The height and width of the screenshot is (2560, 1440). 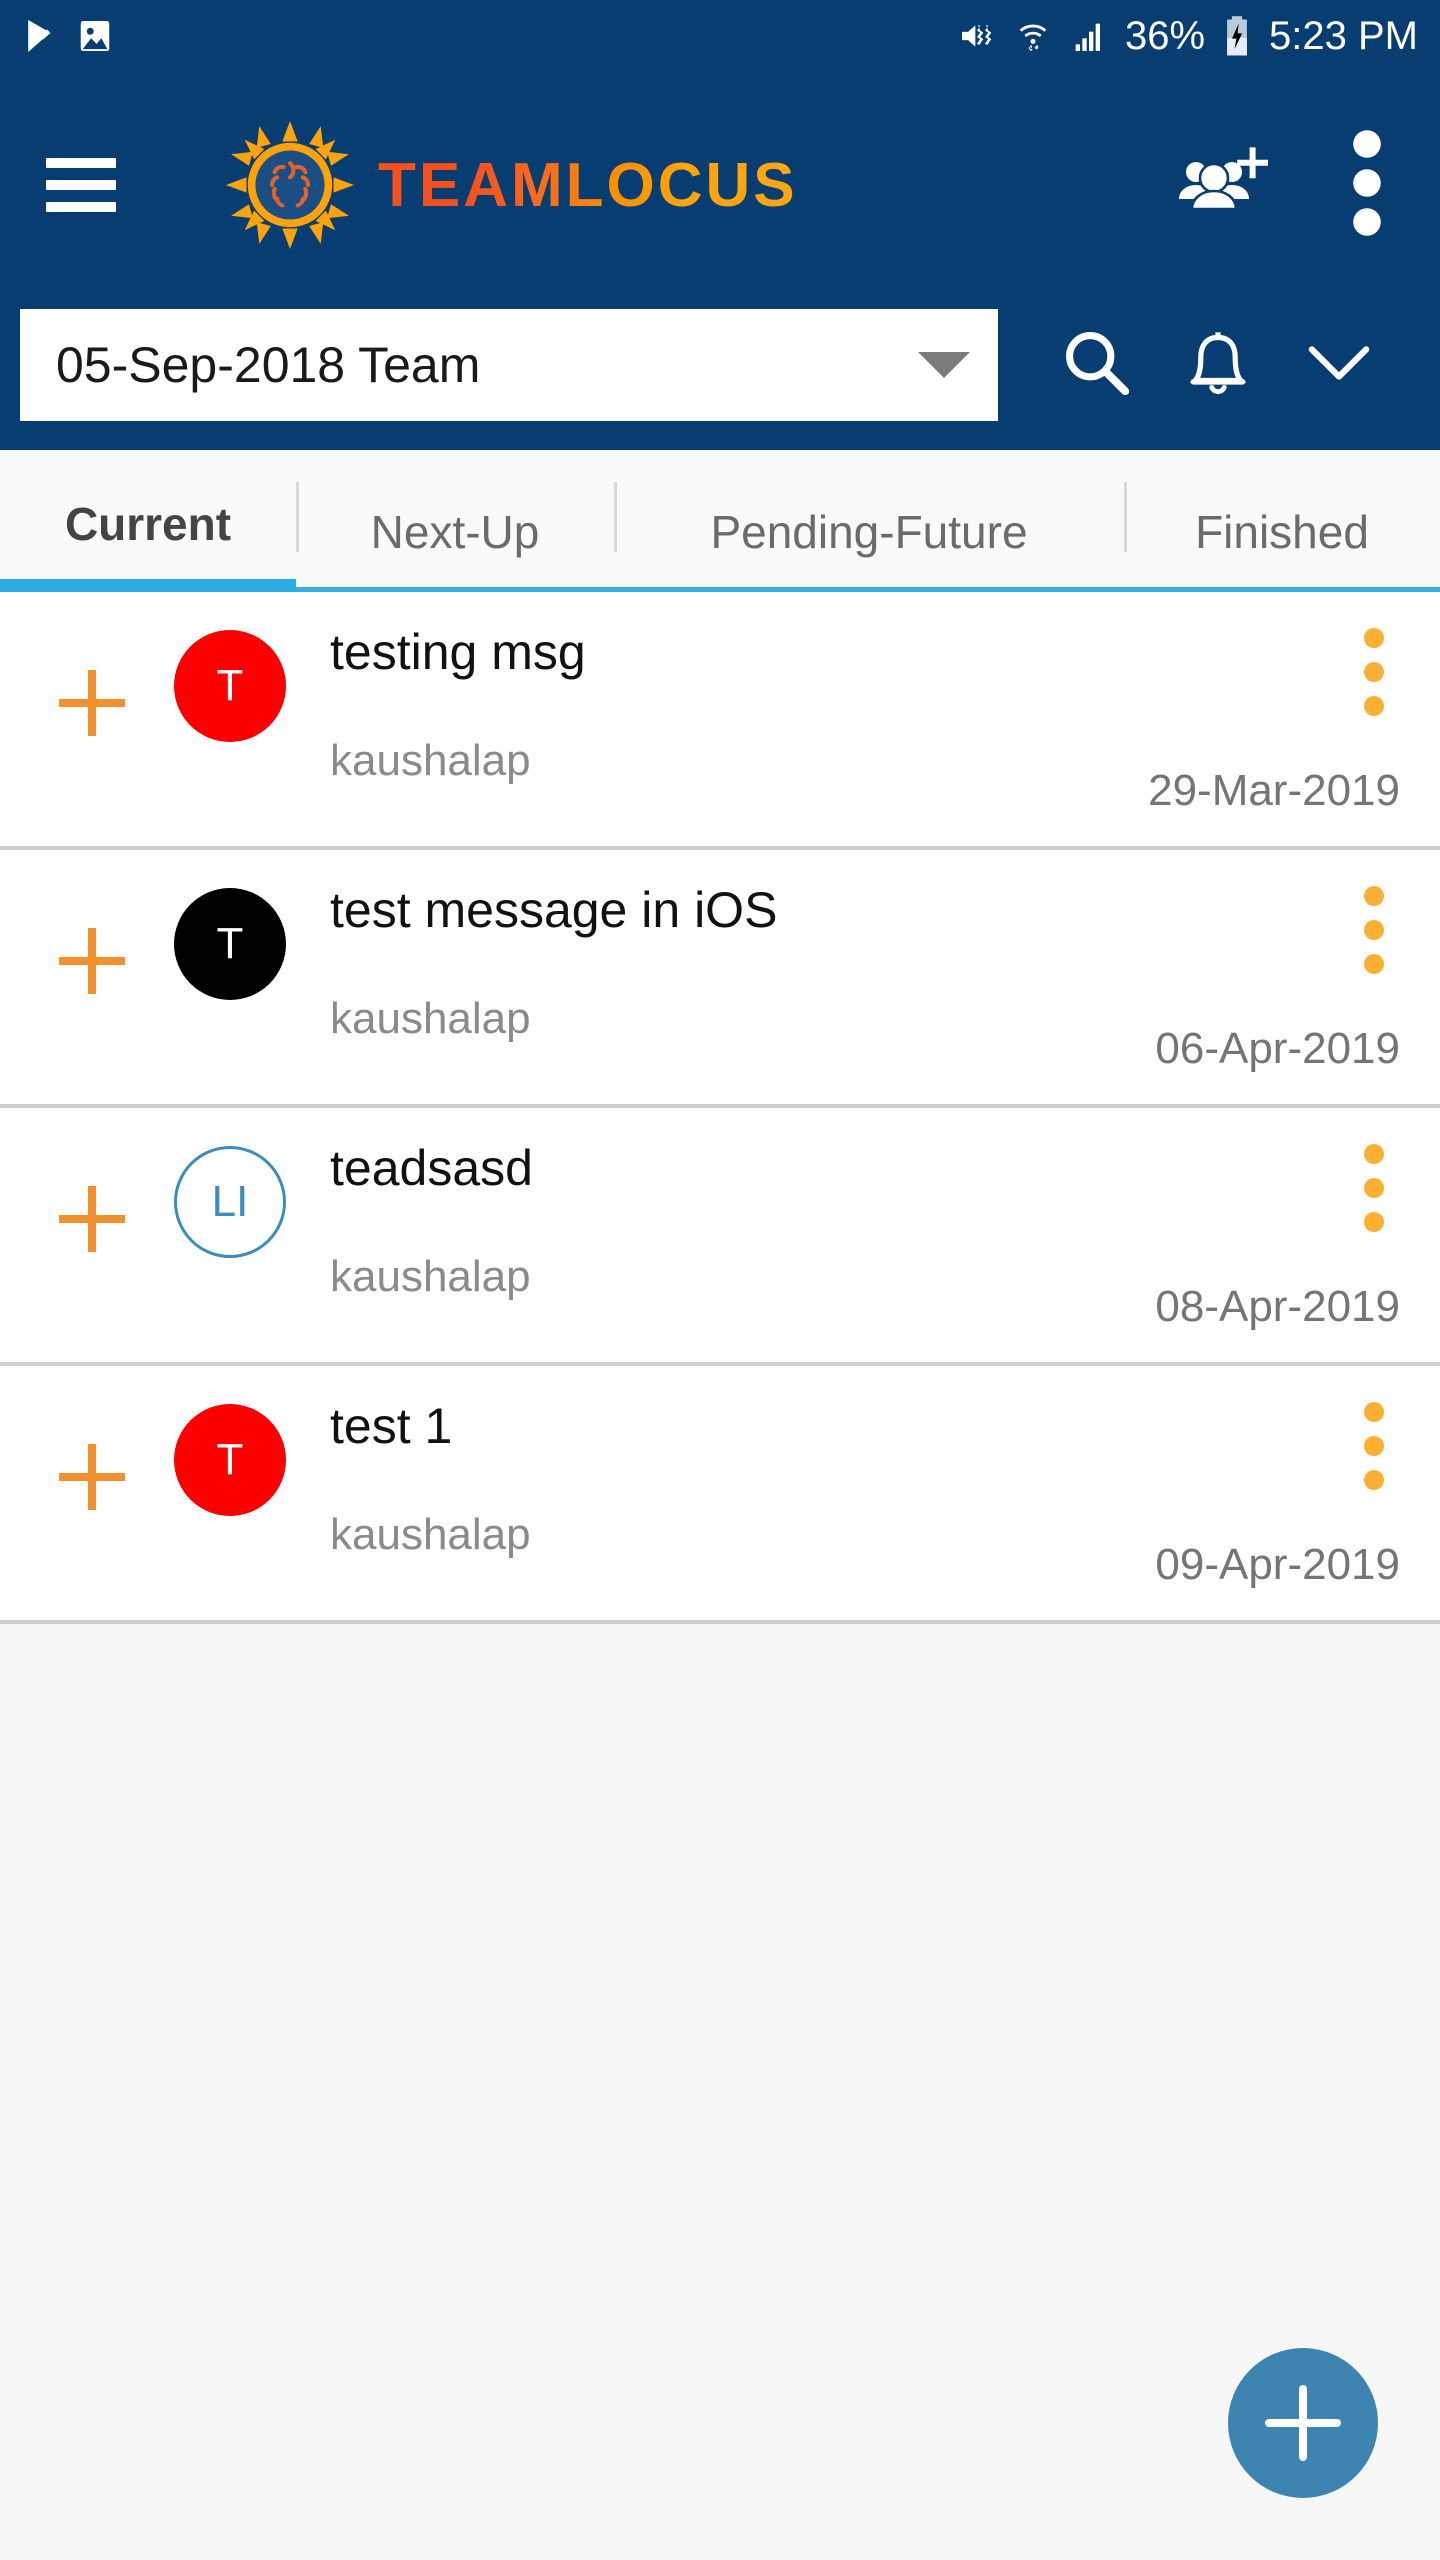 I want to click on clock-label: 5:23 PM, so click(x=1343, y=36).